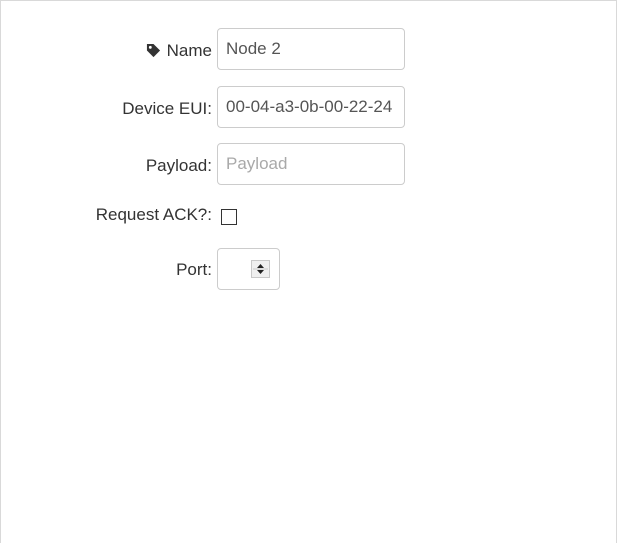 Image resolution: width=619 pixels, height=543 pixels. What do you see at coordinates (248, 269) in the screenshot?
I see `port-input` at bounding box center [248, 269].